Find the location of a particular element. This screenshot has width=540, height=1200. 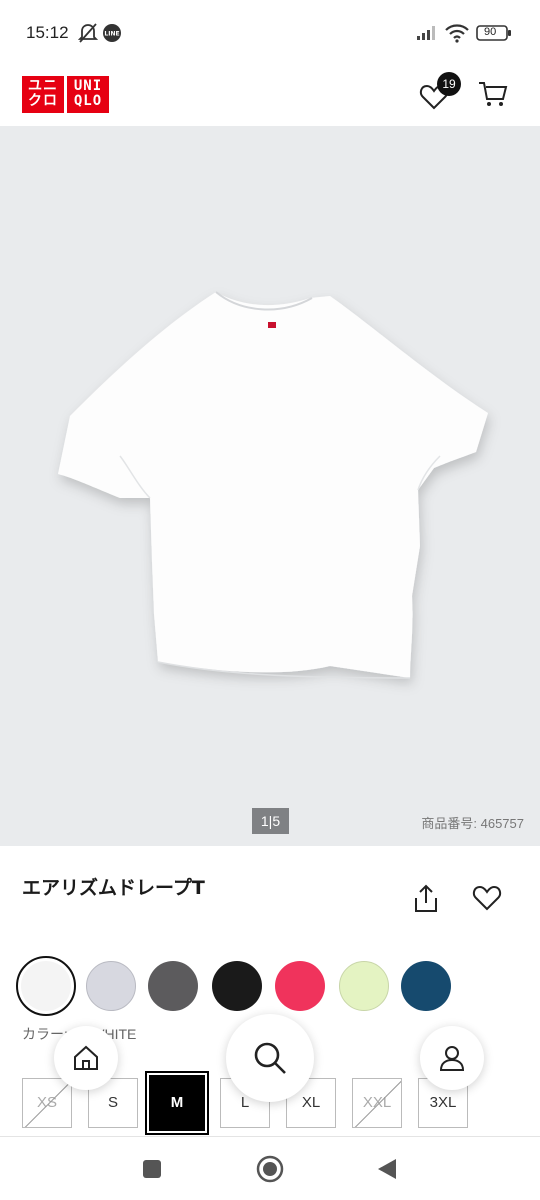

share-button is located at coordinates (427, 899).